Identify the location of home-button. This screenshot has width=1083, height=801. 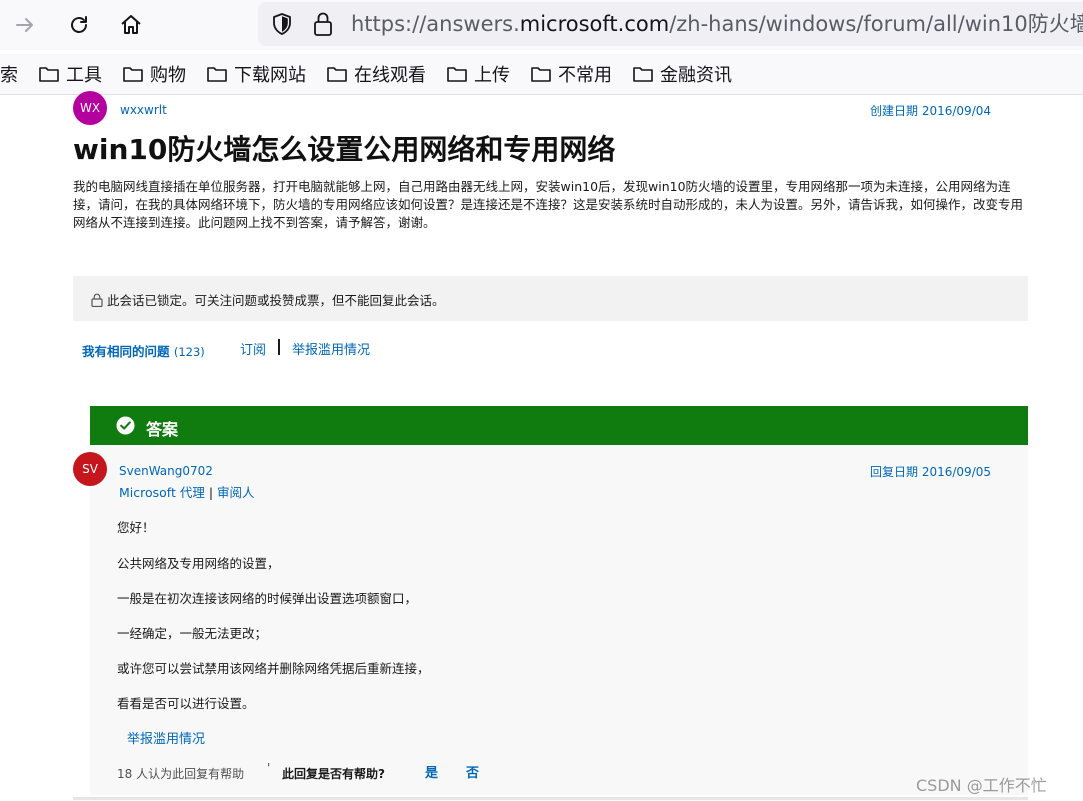
(131, 25).